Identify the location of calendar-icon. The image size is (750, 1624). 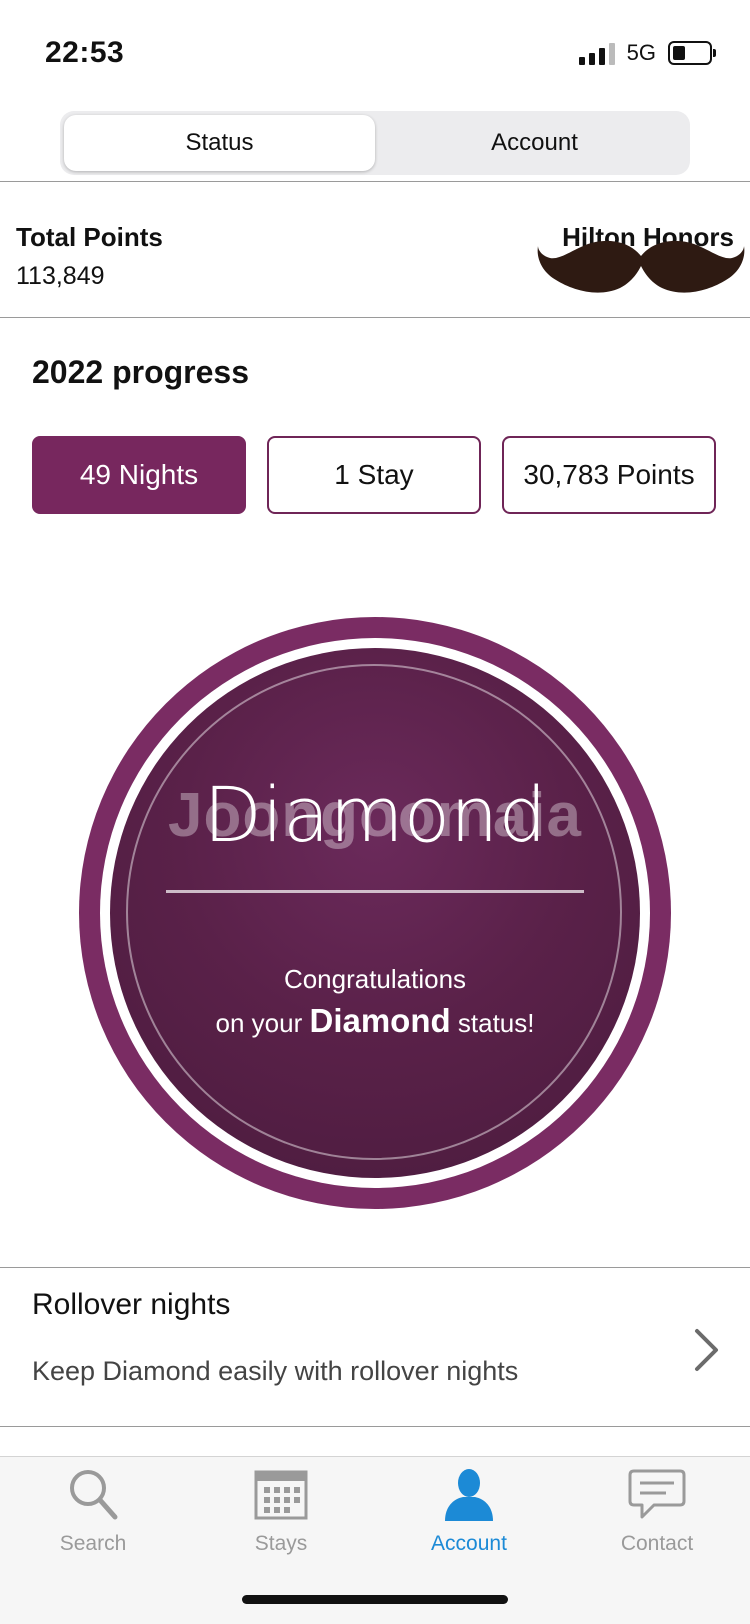
(281, 1495).